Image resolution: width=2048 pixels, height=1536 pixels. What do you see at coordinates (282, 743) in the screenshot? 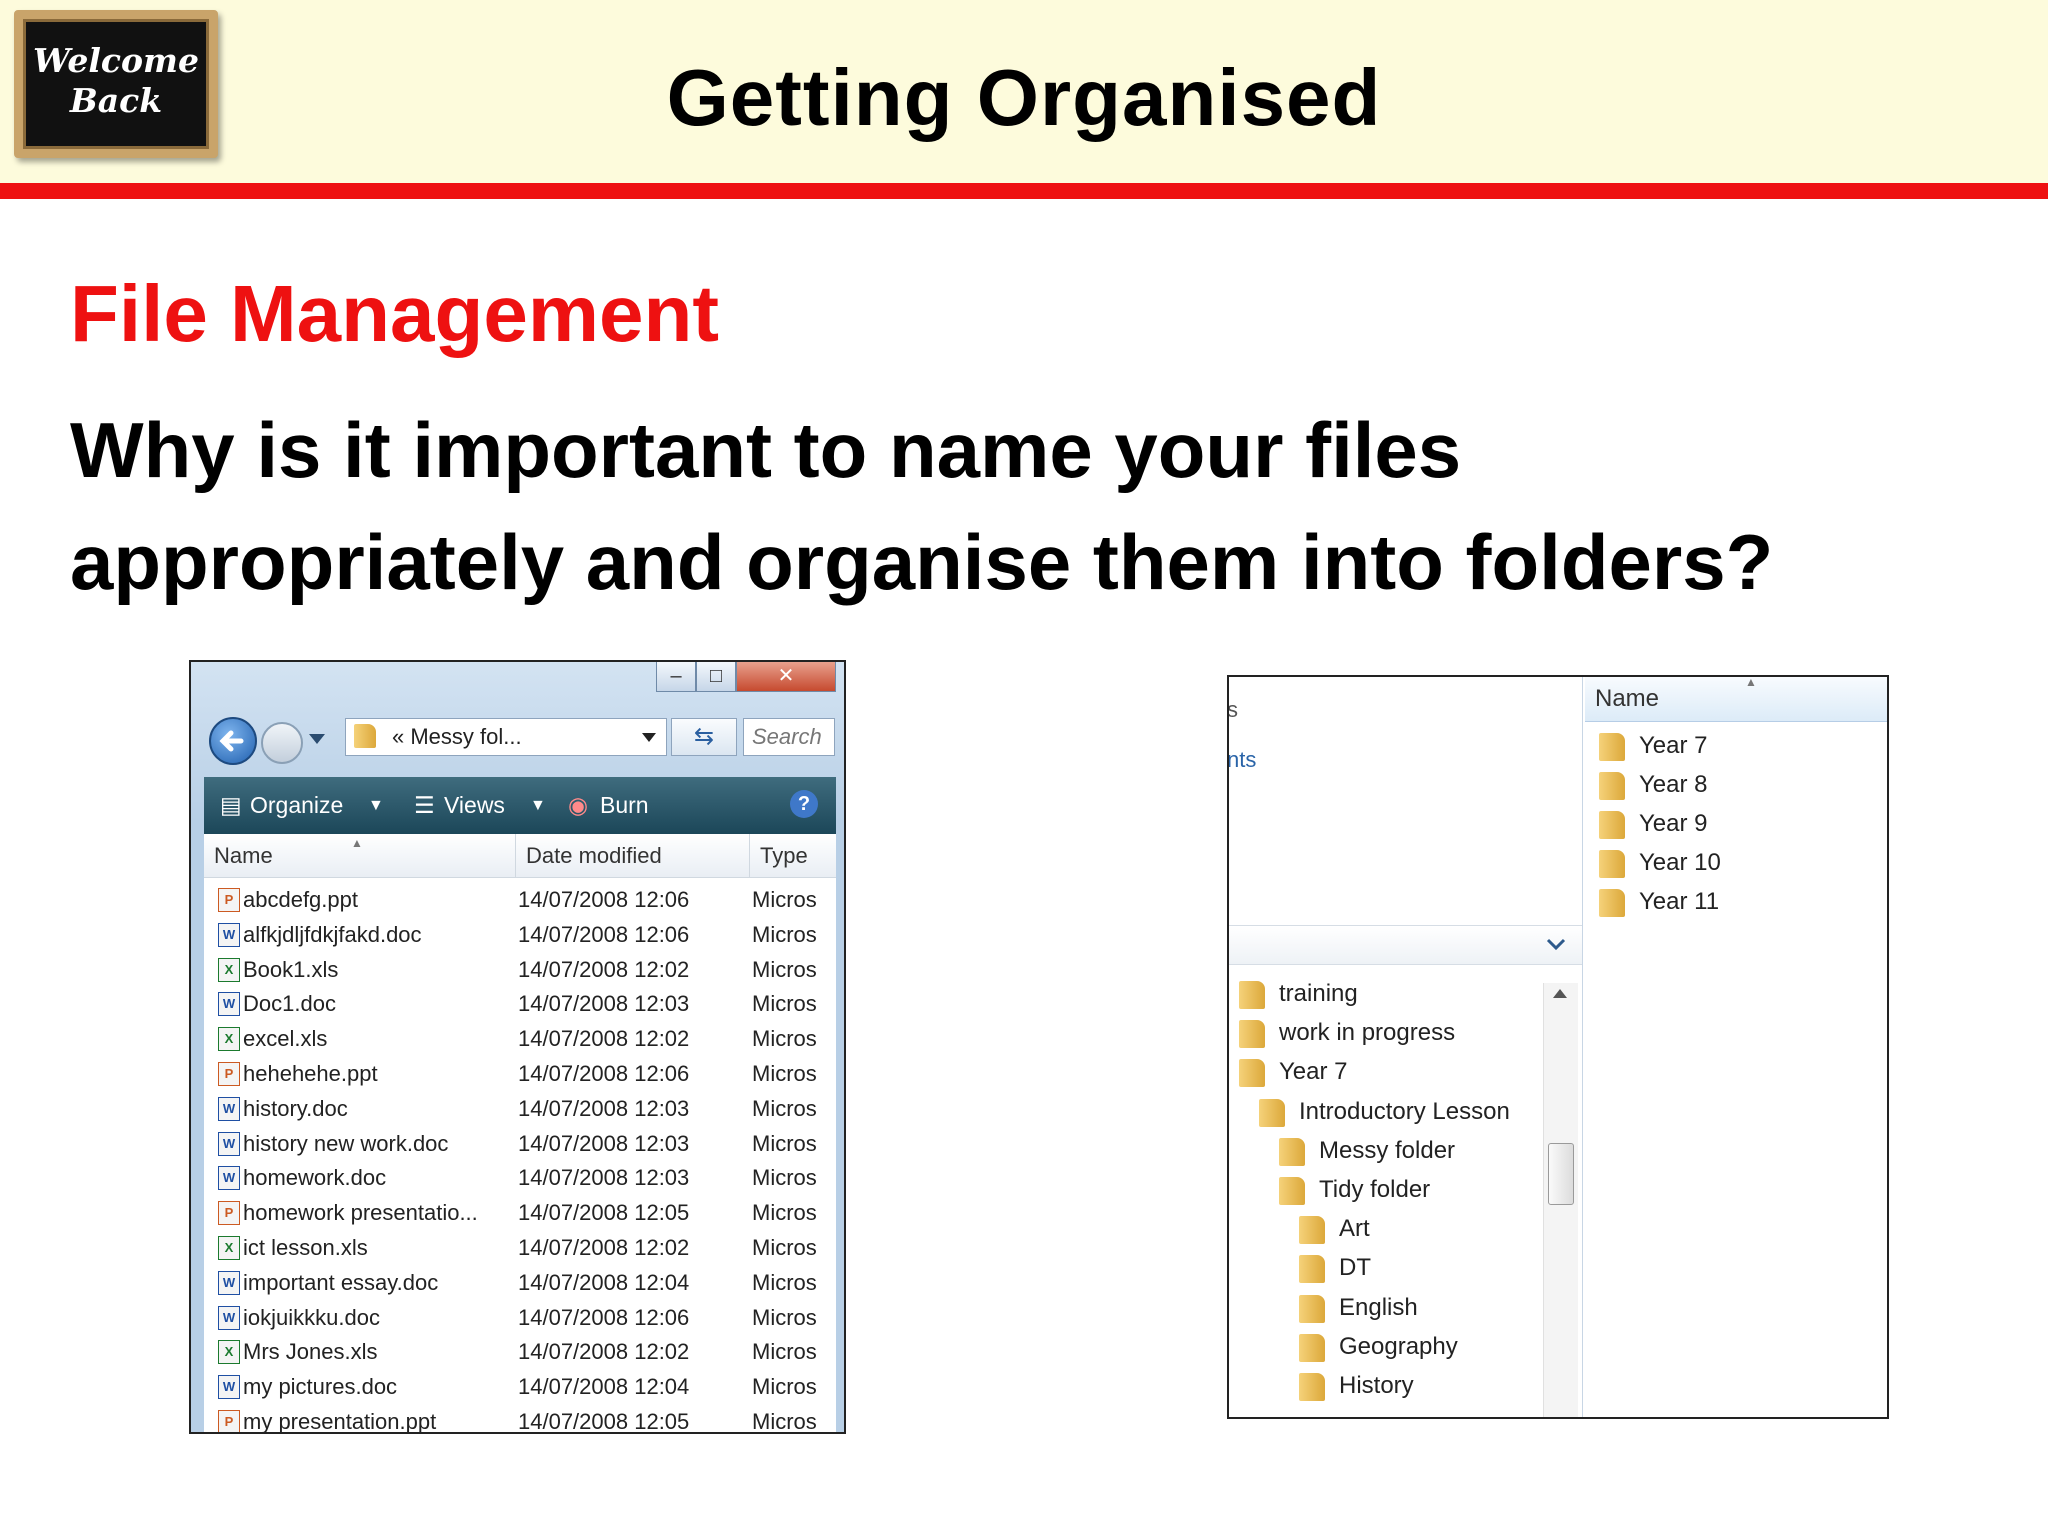
I see `forward-button` at bounding box center [282, 743].